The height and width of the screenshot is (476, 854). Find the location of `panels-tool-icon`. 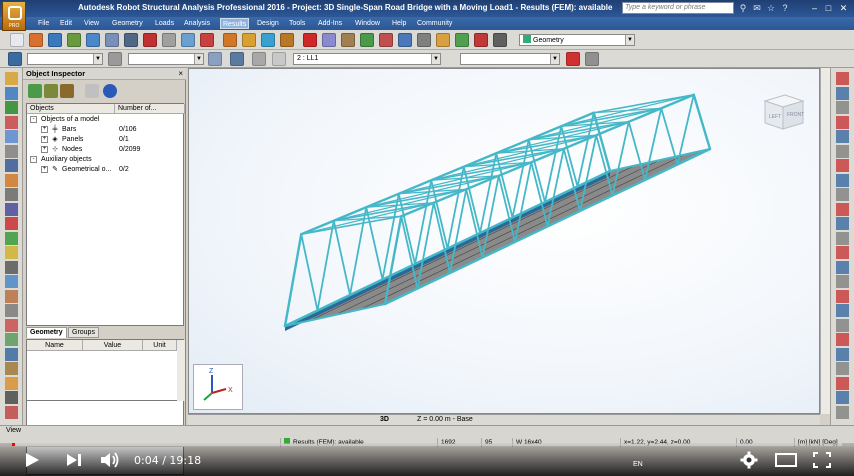

panels-tool-icon is located at coordinates (11, 194).